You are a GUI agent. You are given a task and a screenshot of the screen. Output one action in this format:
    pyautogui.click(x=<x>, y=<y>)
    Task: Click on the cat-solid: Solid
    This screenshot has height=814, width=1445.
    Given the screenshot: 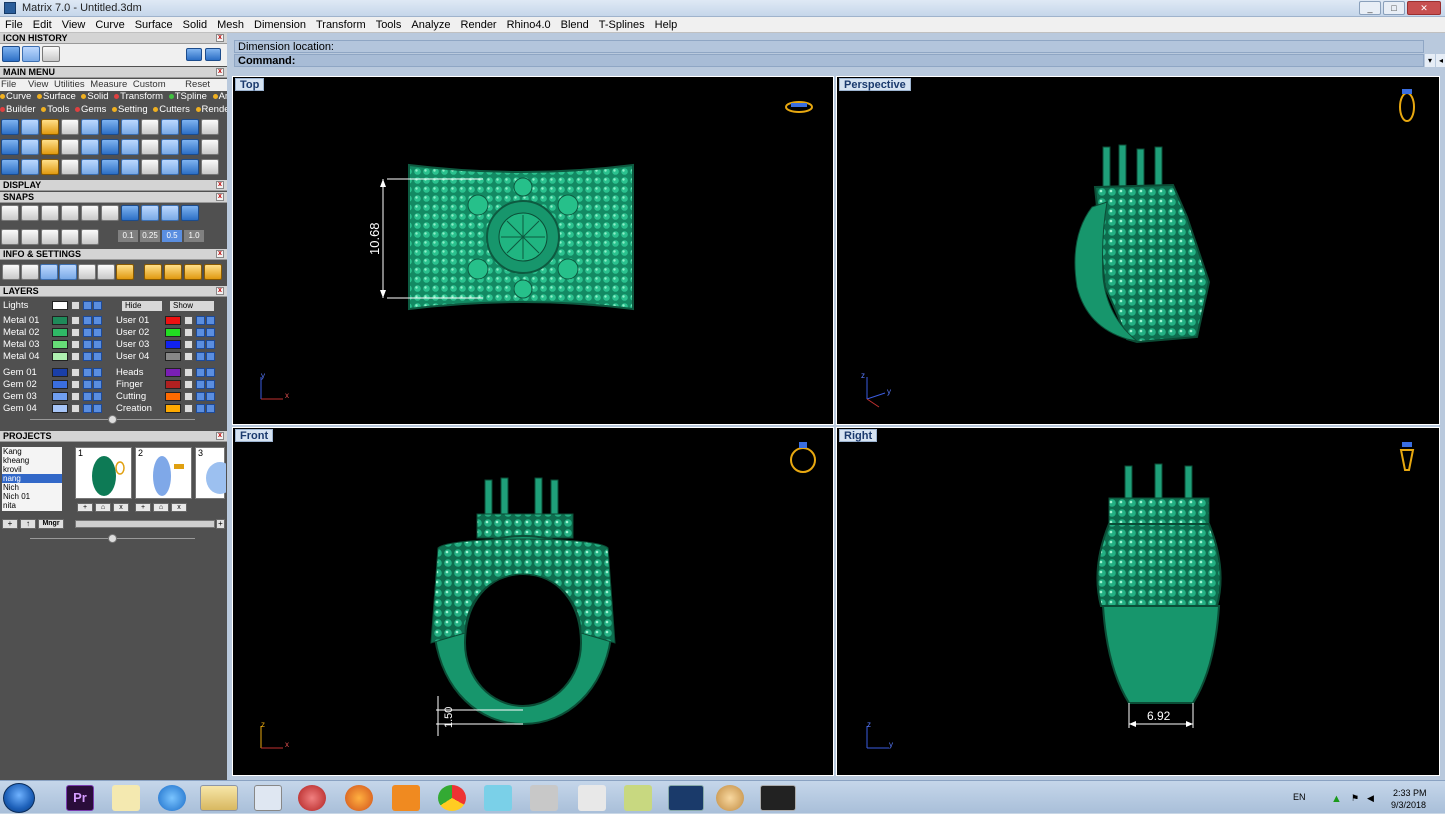 What is the action you would take?
    pyautogui.click(x=95, y=96)
    